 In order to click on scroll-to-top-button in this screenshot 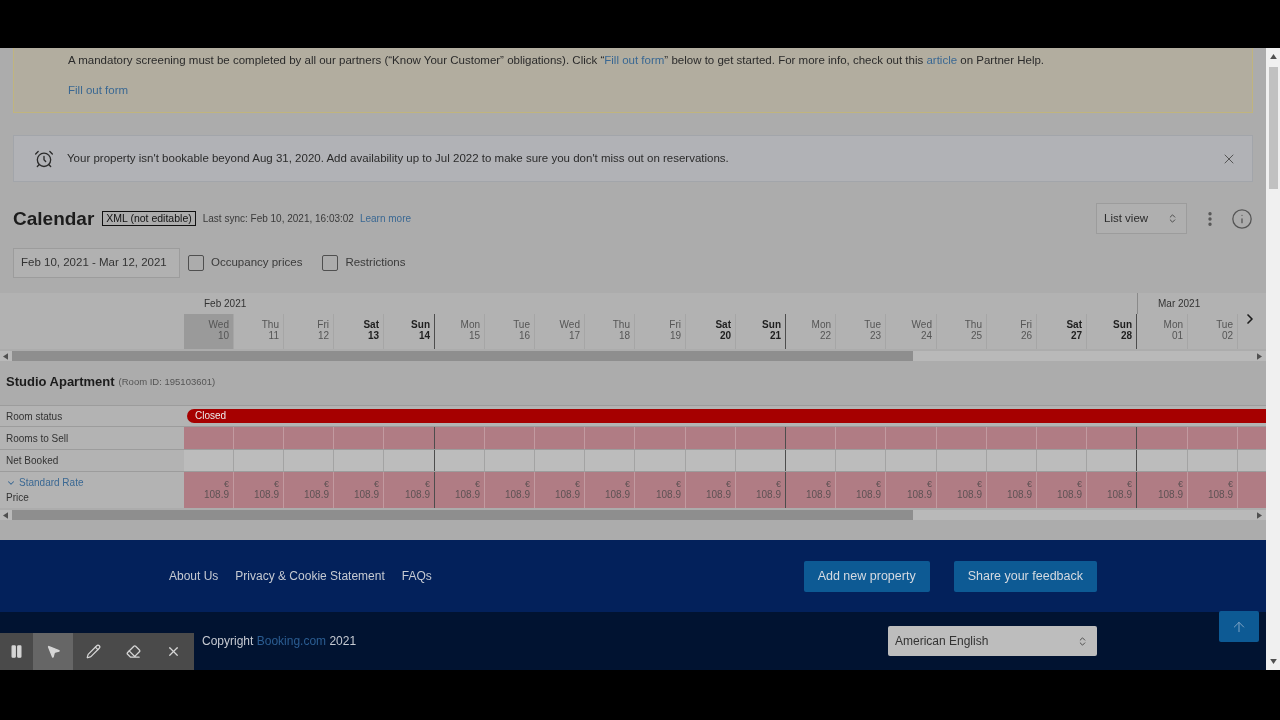, I will do `click(1239, 626)`.